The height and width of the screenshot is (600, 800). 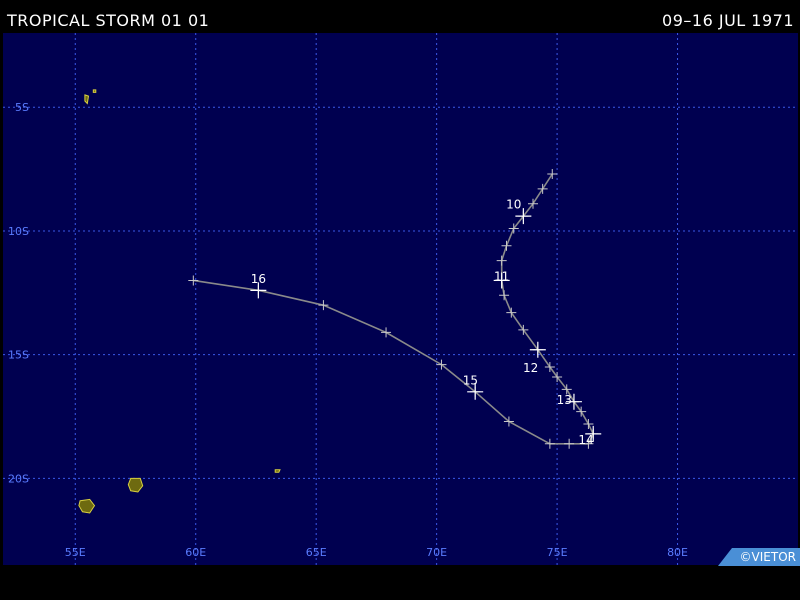 What do you see at coordinates (18, 478) in the screenshot?
I see `latitude-label: 20S` at bounding box center [18, 478].